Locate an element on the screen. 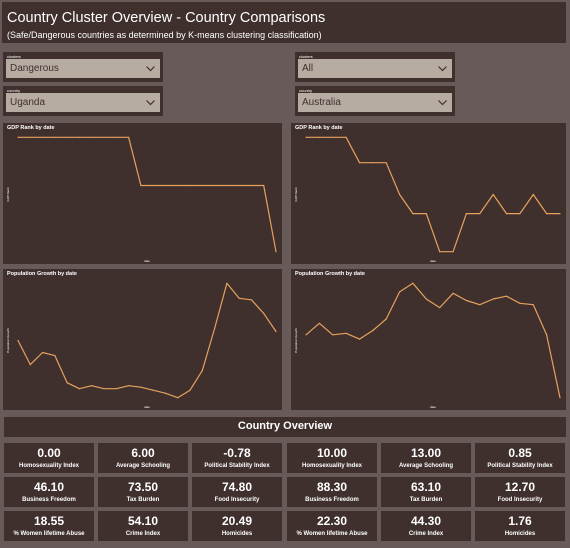  kpi-value: 6.00 is located at coordinates (143, 453).